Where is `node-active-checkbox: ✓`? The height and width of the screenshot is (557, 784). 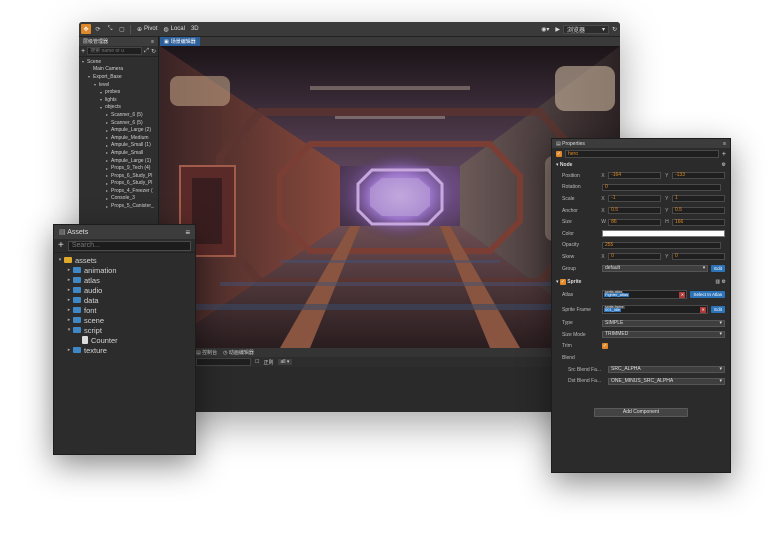 node-active-checkbox: ✓ is located at coordinates (559, 154).